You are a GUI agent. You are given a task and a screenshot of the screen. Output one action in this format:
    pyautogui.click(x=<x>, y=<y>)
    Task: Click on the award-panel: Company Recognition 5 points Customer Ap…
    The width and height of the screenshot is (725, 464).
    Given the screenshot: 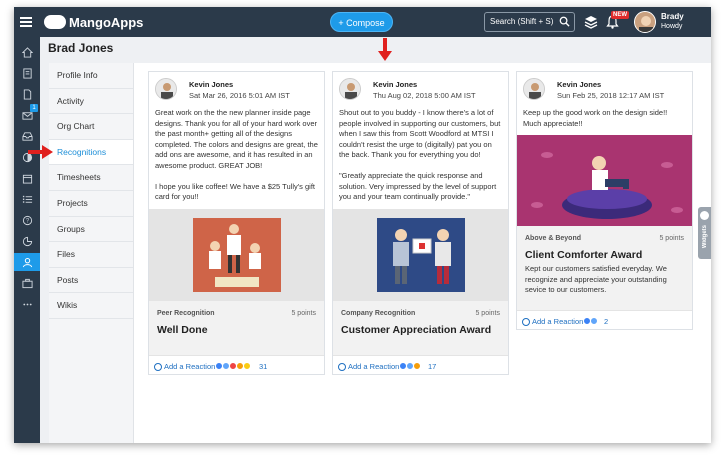 What is the action you would take?
    pyautogui.click(x=420, y=328)
    